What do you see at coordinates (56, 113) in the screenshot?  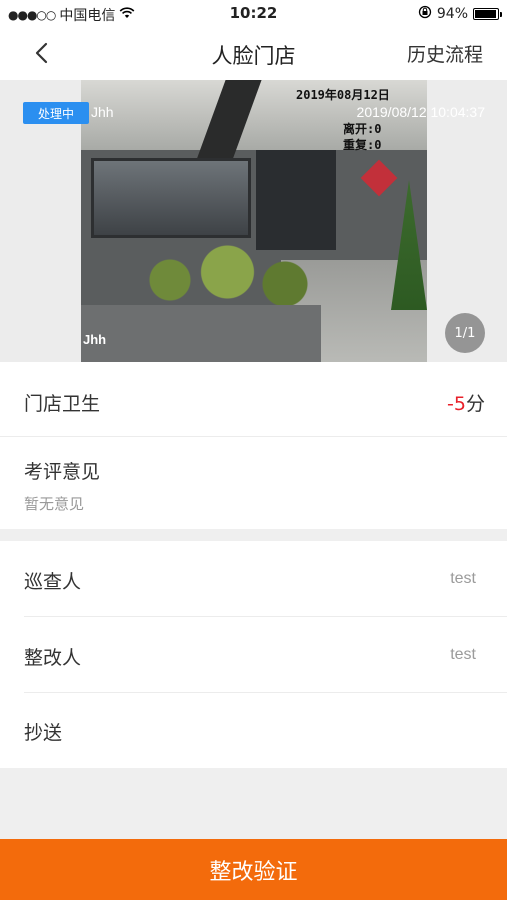 I see `status-badge: 处理中` at bounding box center [56, 113].